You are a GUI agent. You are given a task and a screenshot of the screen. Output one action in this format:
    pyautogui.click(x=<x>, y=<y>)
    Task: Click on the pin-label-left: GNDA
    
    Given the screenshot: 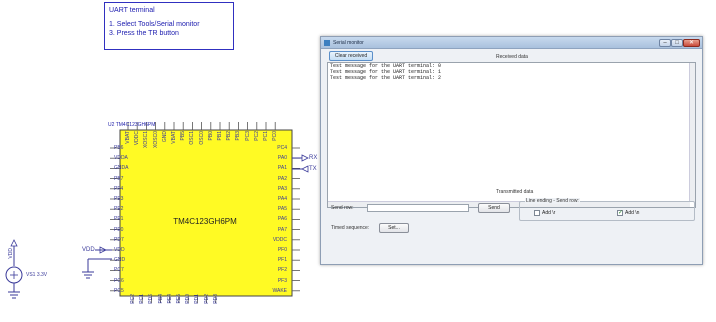 What is the action you would take?
    pyautogui.click(x=121, y=168)
    